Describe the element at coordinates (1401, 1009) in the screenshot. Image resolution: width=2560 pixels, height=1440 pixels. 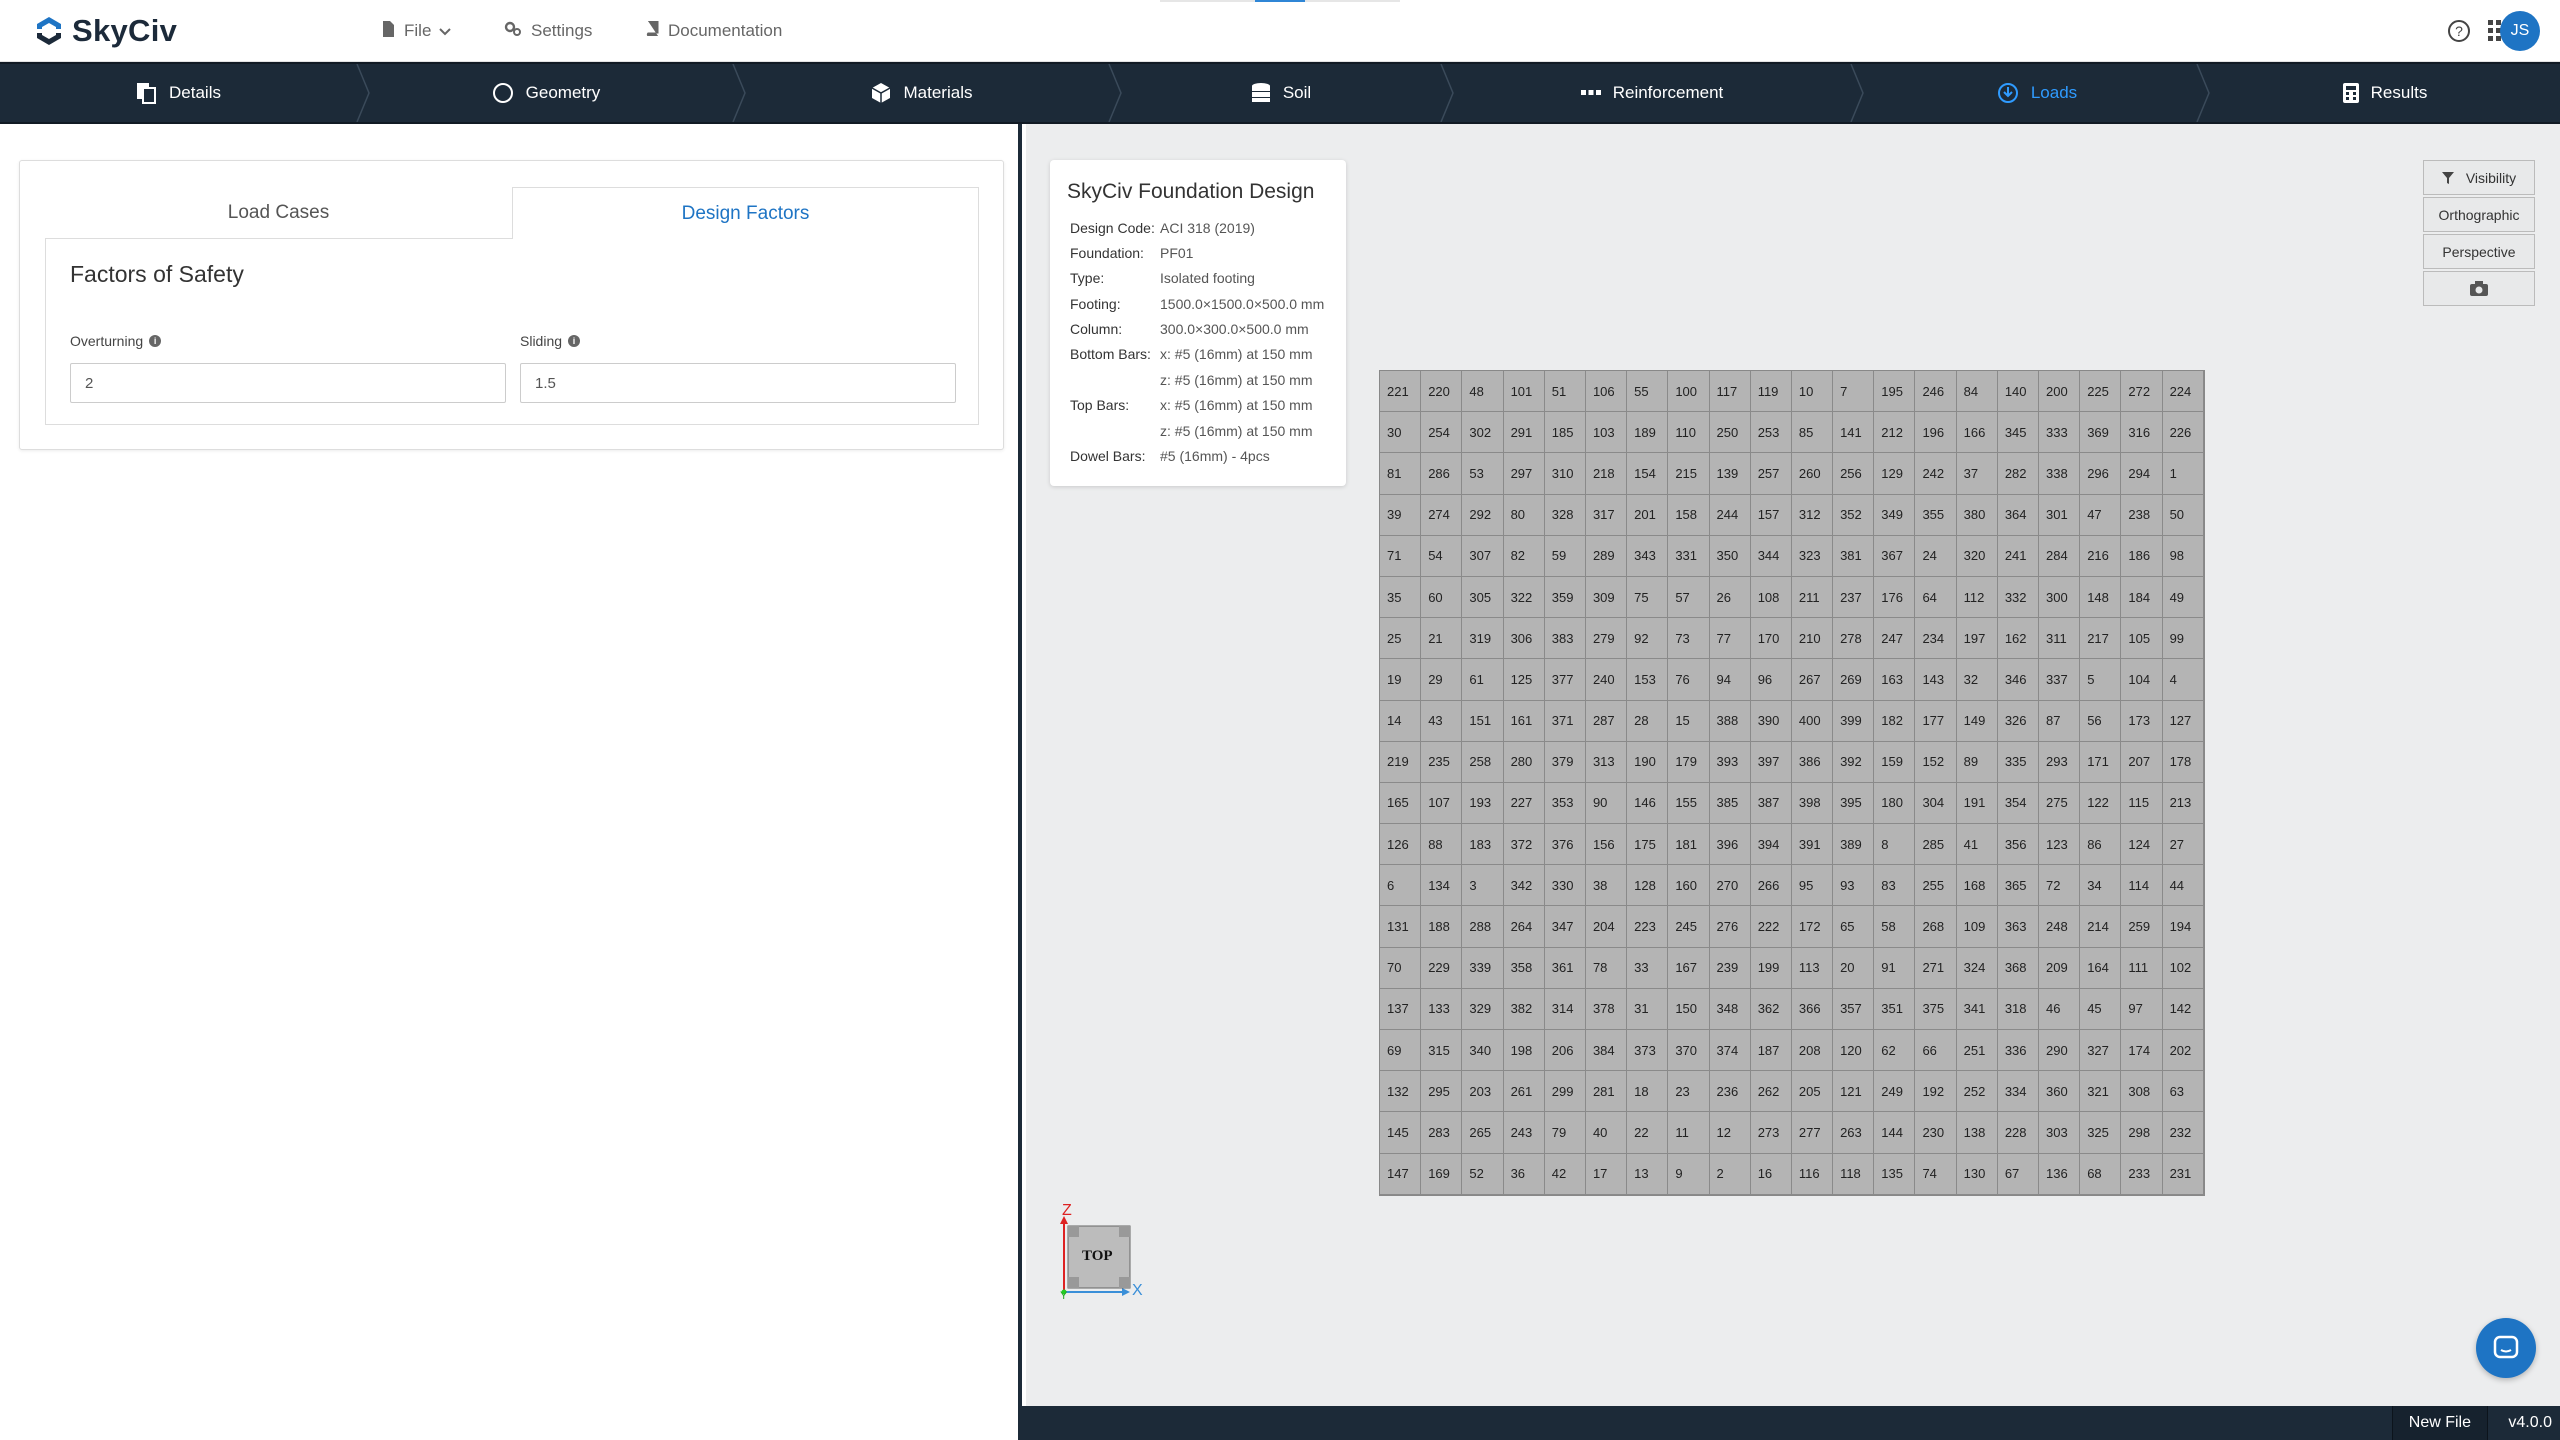
I see `mesh-cell: 137` at that location.